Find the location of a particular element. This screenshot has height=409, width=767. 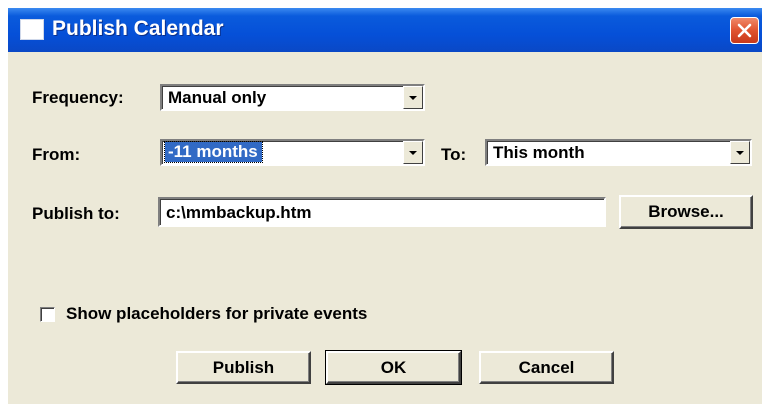

placeholders-checkbox is located at coordinates (47, 314).